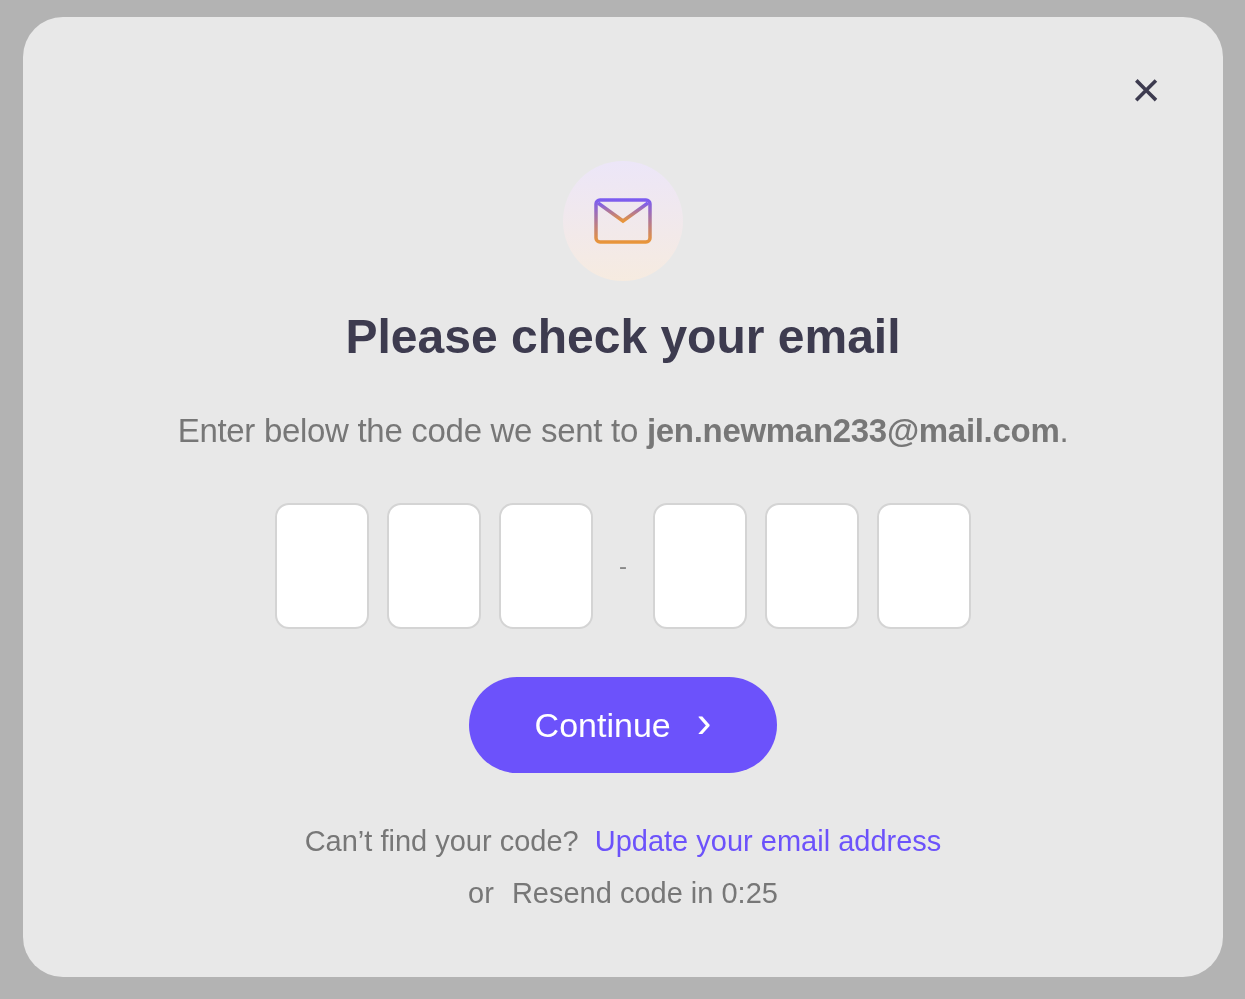  What do you see at coordinates (623, 431) in the screenshot?
I see `instruction-text: Enter below the code we sent to jen.newman233@mail.com.` at bounding box center [623, 431].